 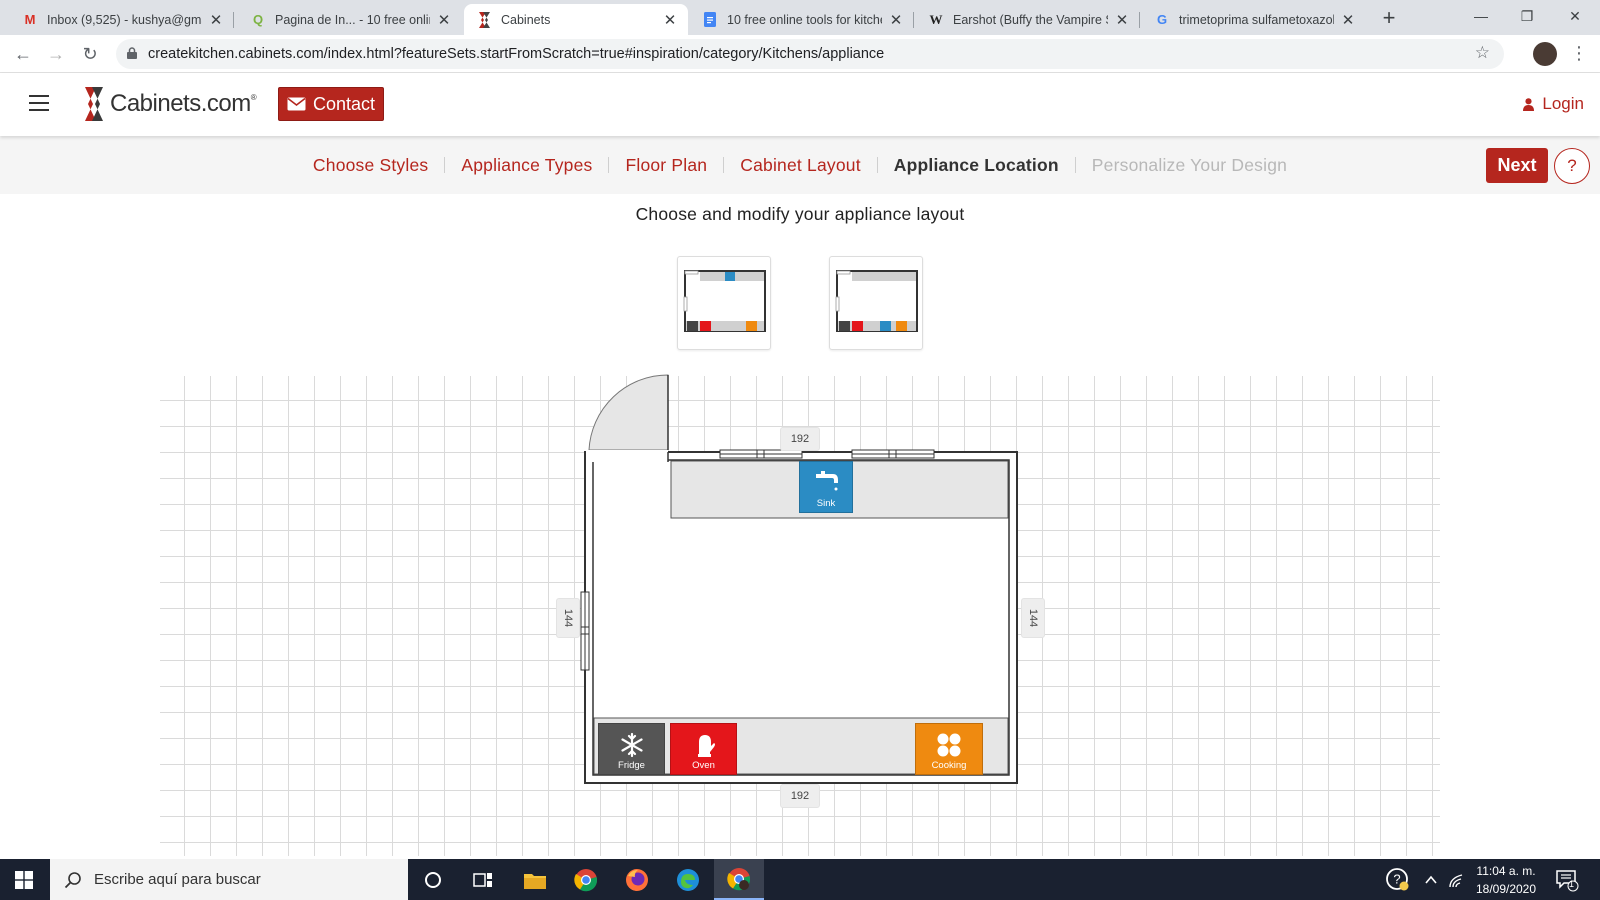 I want to click on tab-gmail: M Inbox (9,525) - kushya@gmail.com ✕, so click(x=122, y=19).